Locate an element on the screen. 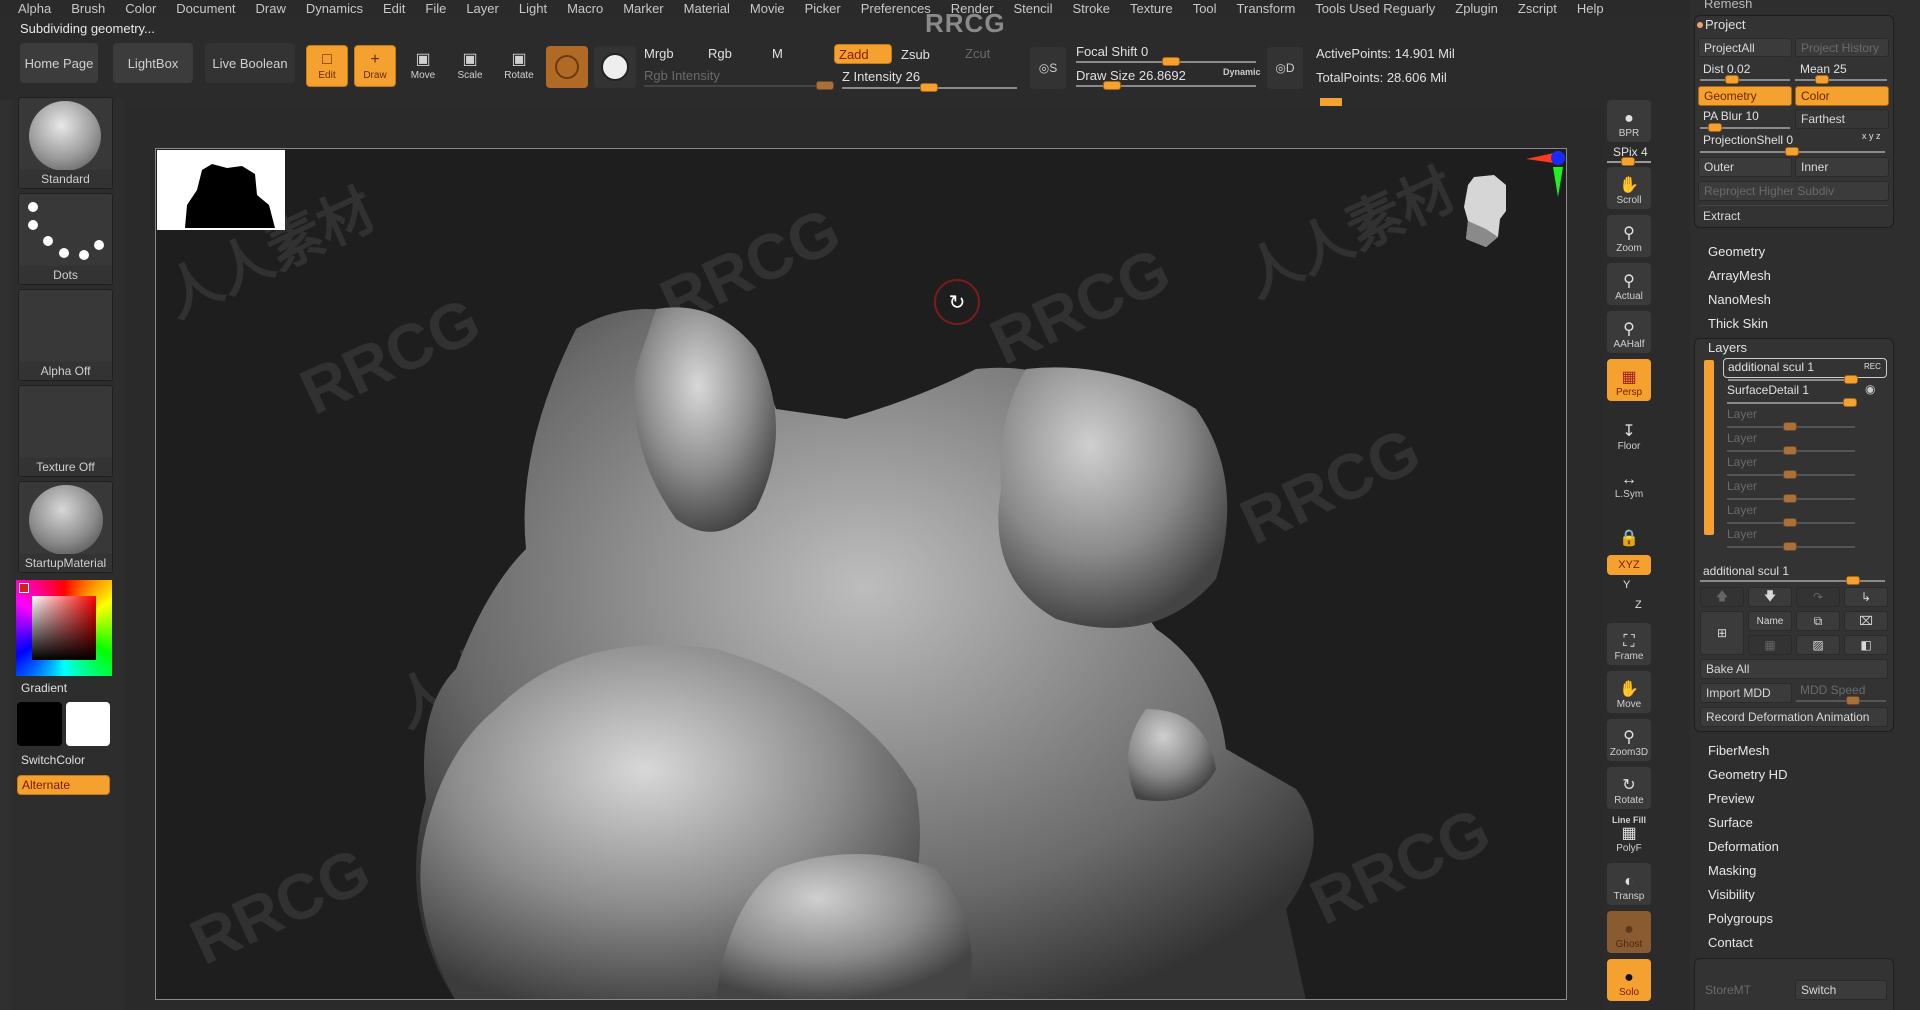 This screenshot has height=1010, width=1920. projection-shell-knob is located at coordinates (1792, 151).